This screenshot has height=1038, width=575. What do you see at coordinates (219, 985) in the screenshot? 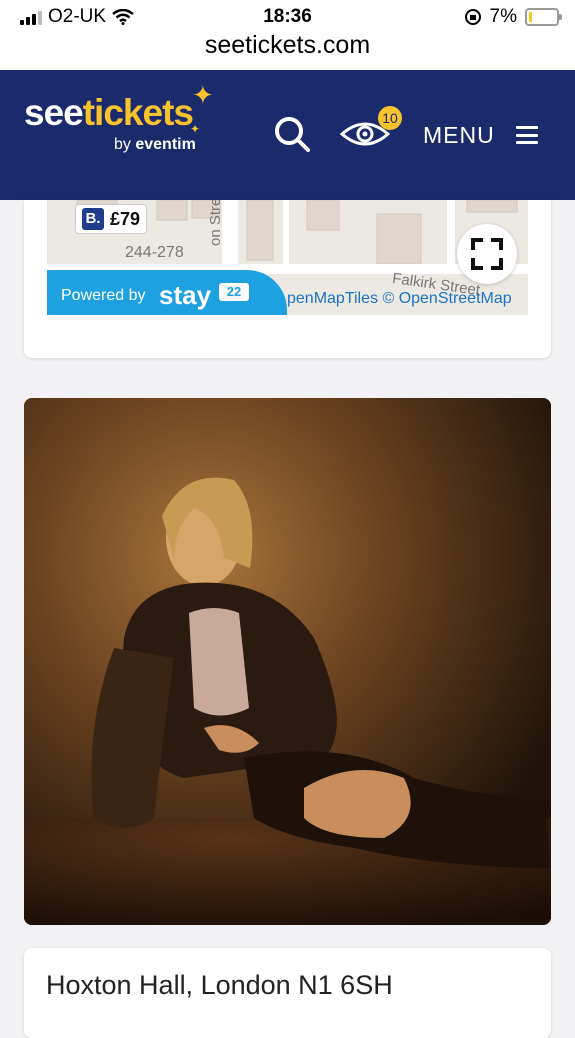
I see `venue-address: Hoxton Hall, London N1 6SH` at bounding box center [219, 985].